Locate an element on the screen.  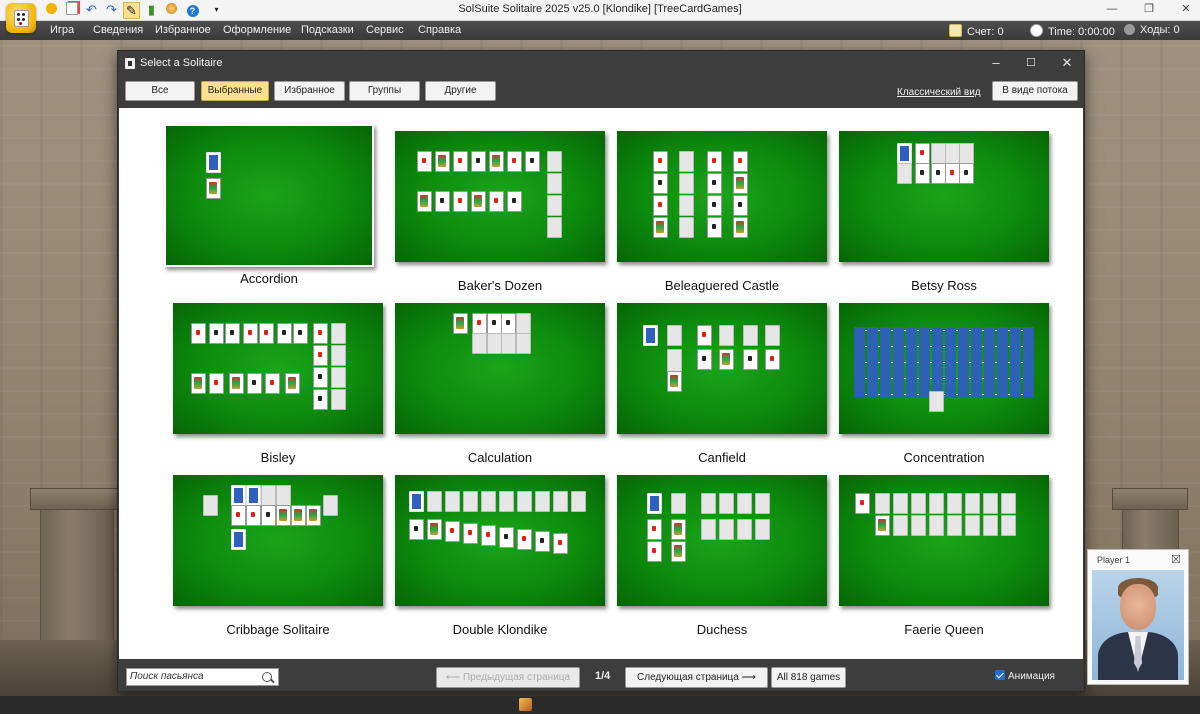
game-name: Baker's Dozen is located at coordinates (500, 285).